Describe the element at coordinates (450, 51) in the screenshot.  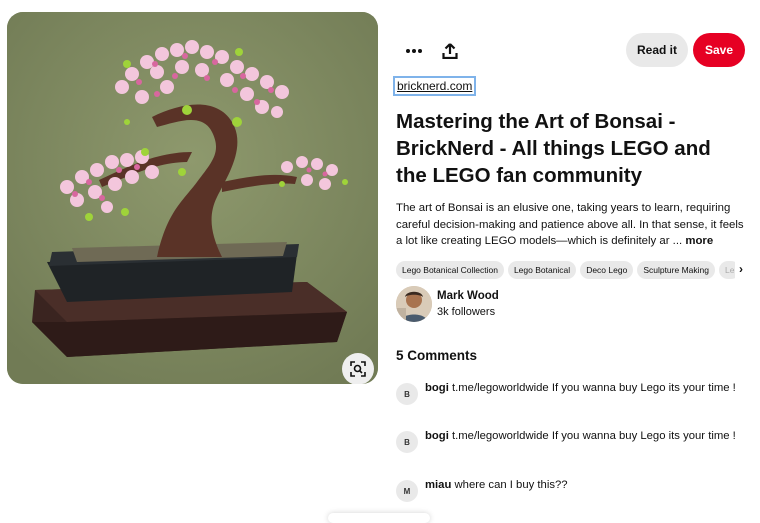
I see `share-icon` at that location.